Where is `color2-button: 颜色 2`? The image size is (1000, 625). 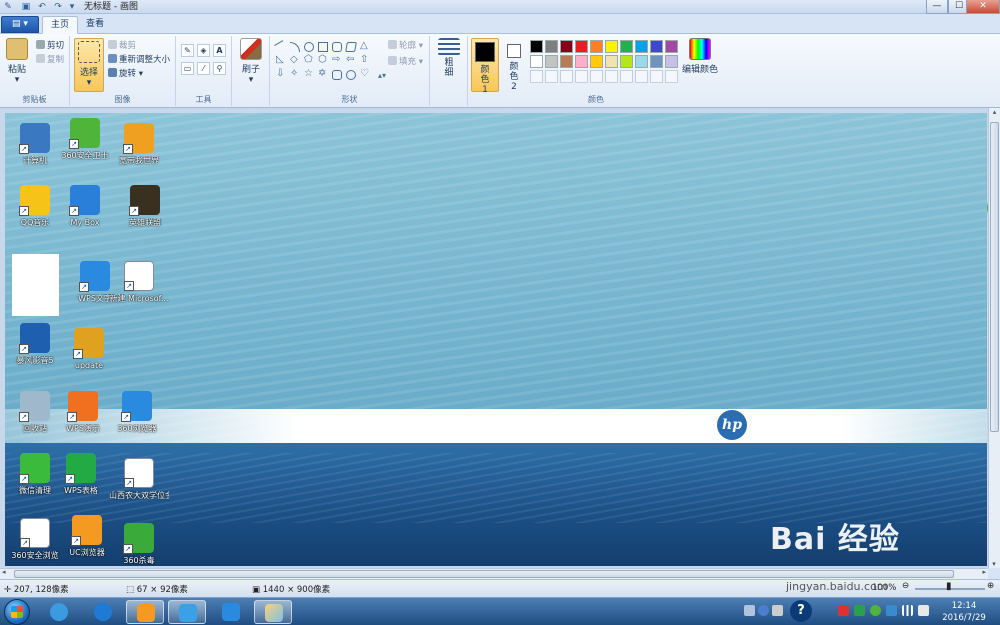 color2-button: 颜色 2 is located at coordinates (514, 65).